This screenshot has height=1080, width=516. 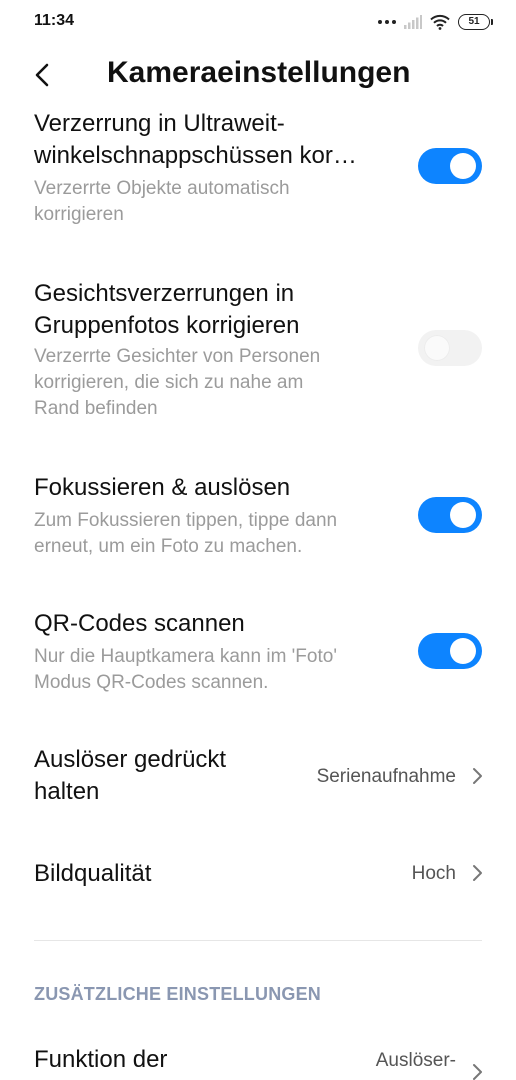 What do you see at coordinates (139, 623) in the screenshot?
I see `setting-title: QR-Codes scannen` at bounding box center [139, 623].